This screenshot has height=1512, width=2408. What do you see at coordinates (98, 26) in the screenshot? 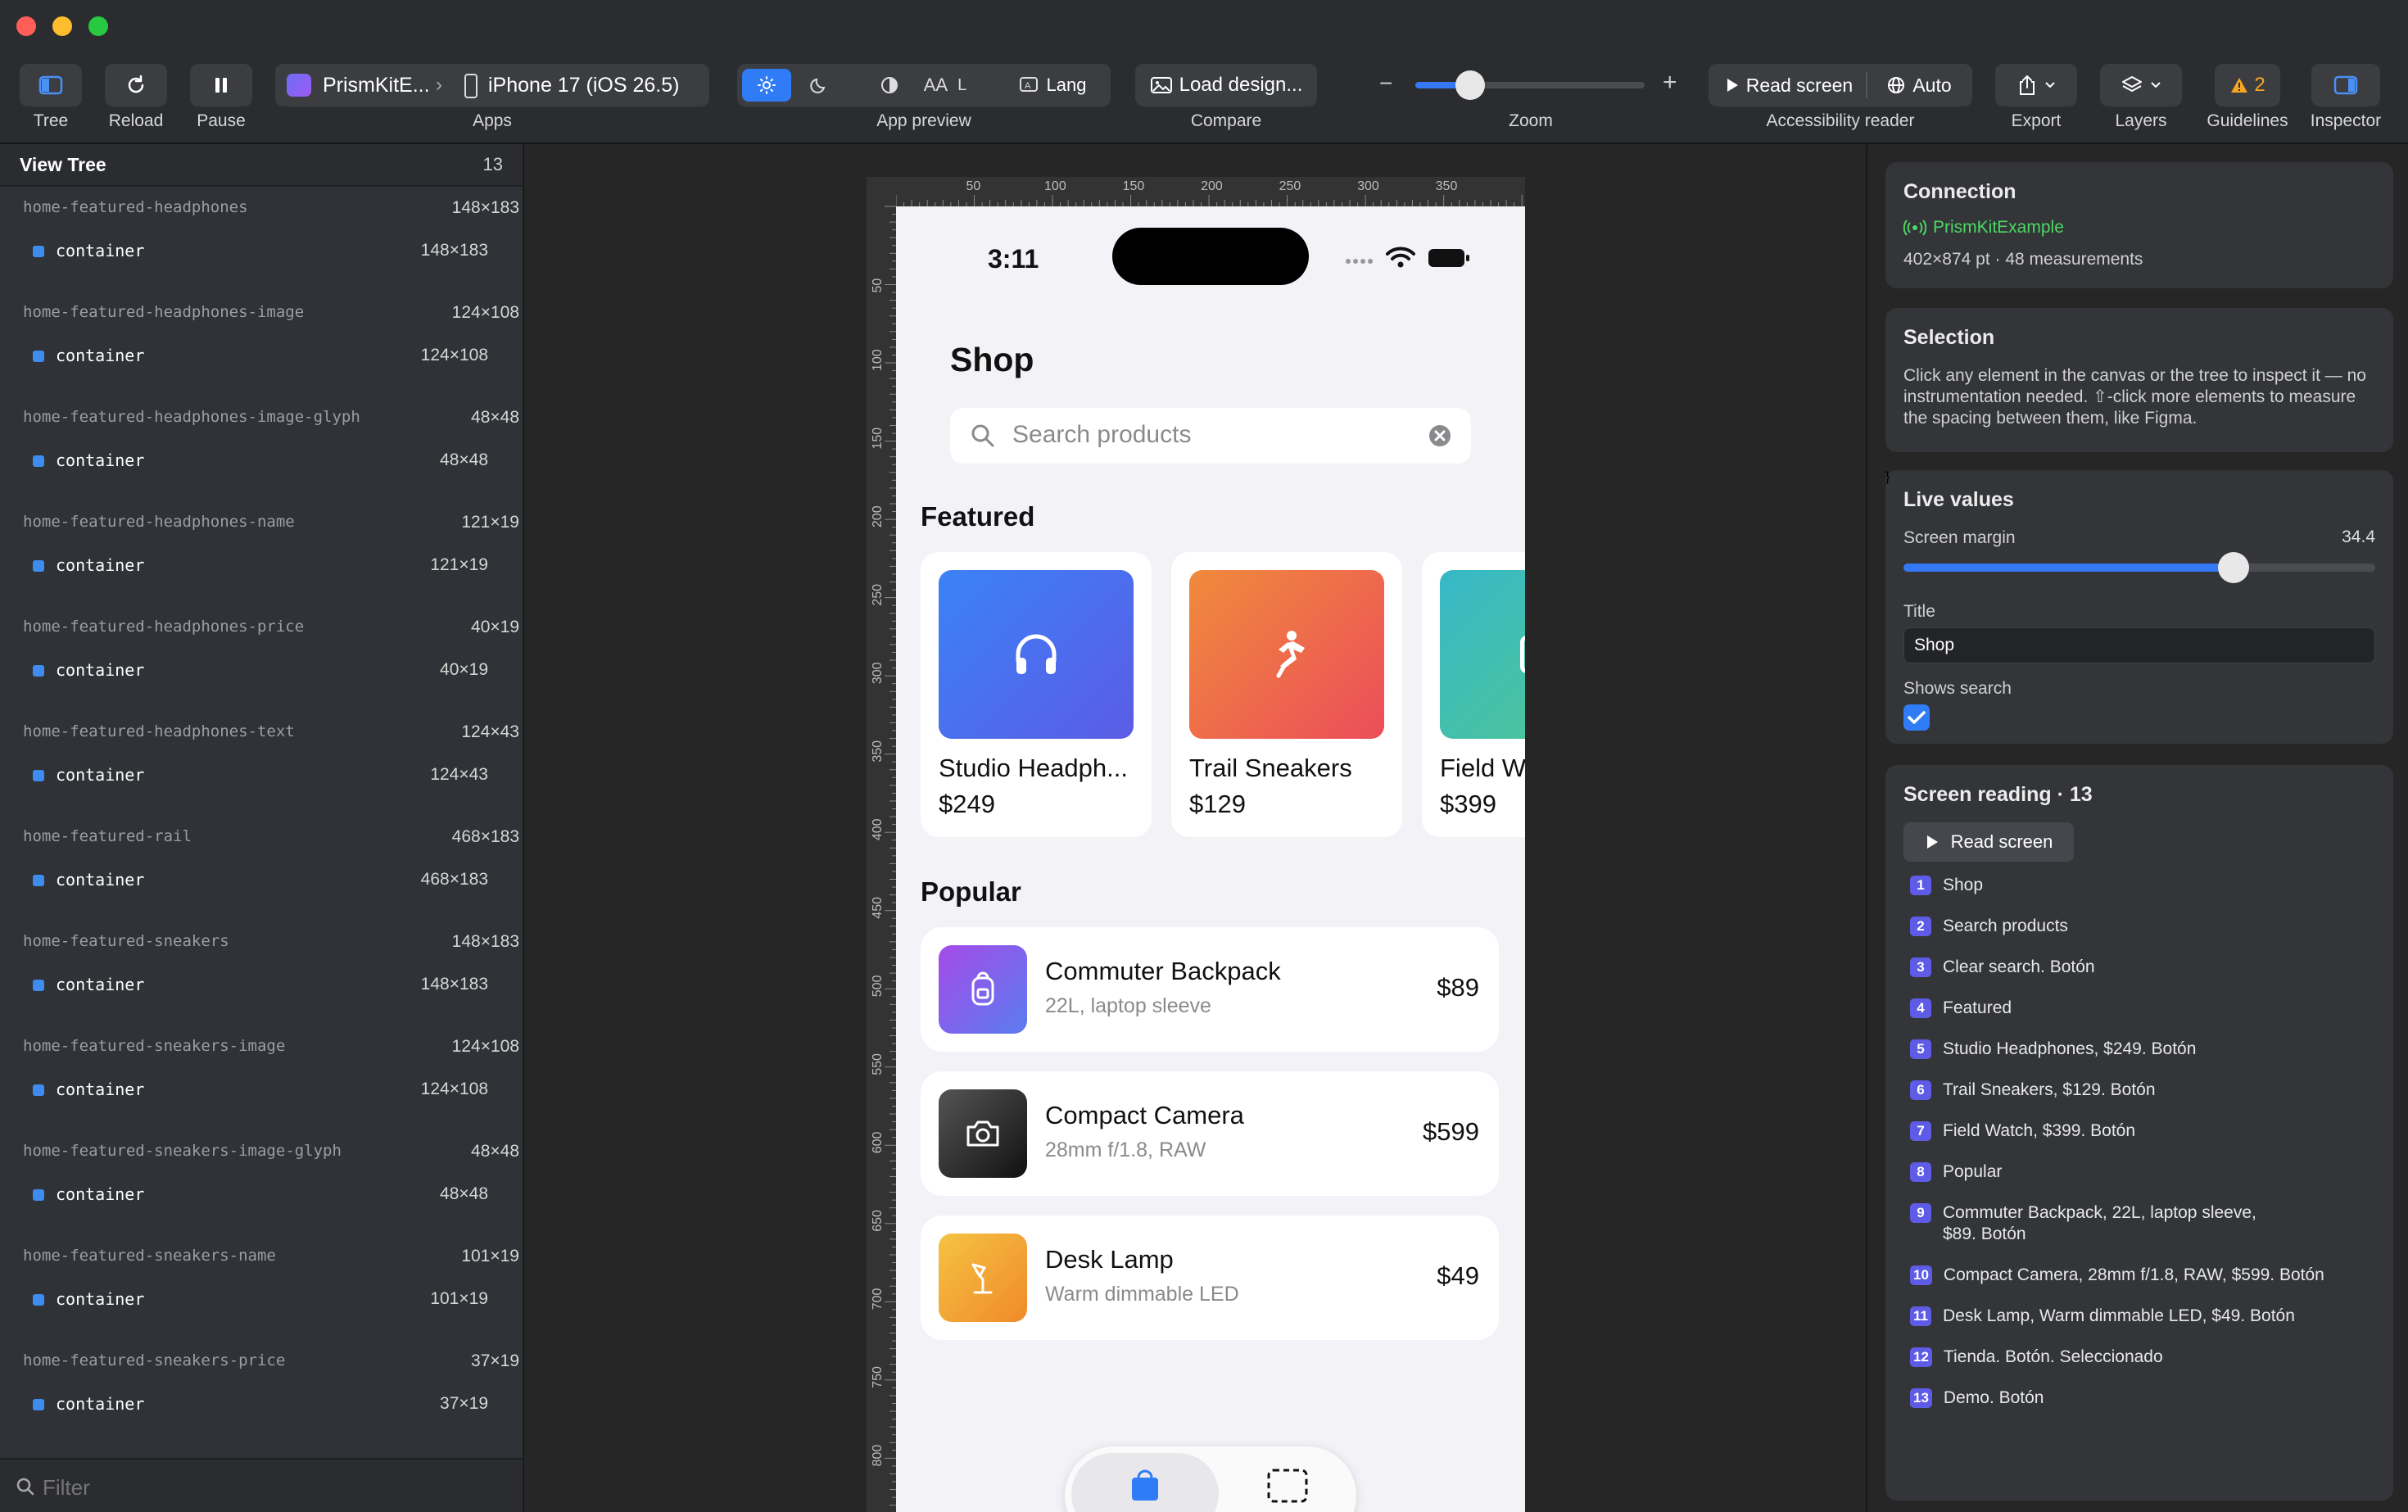
I see `zoom-window-button` at bounding box center [98, 26].